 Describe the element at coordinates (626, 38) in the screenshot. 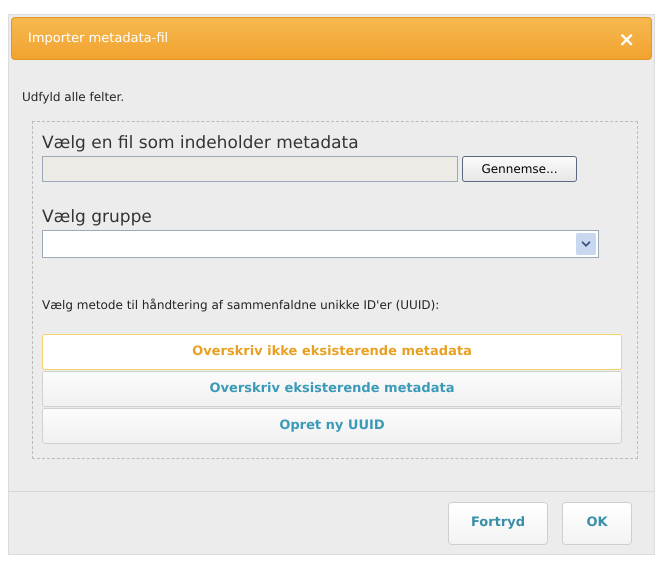

I see `close-button: ×` at that location.